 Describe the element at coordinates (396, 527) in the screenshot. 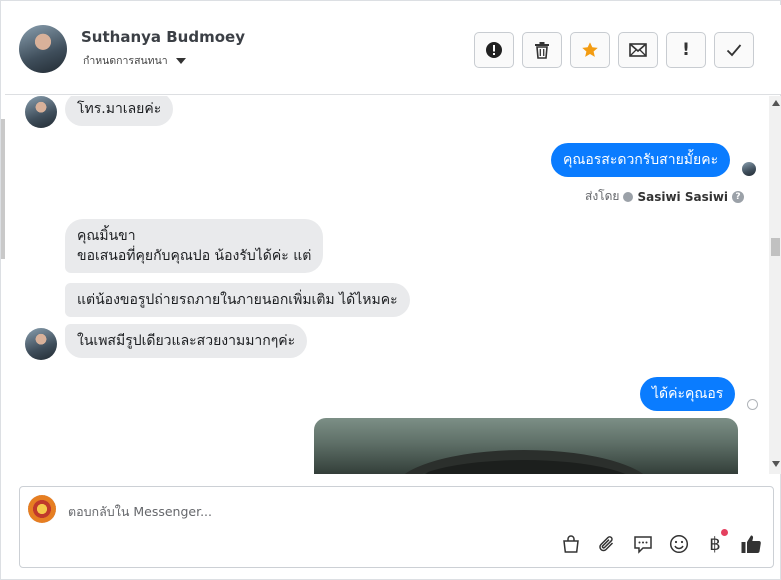

I see `reply-composer: ฿` at that location.